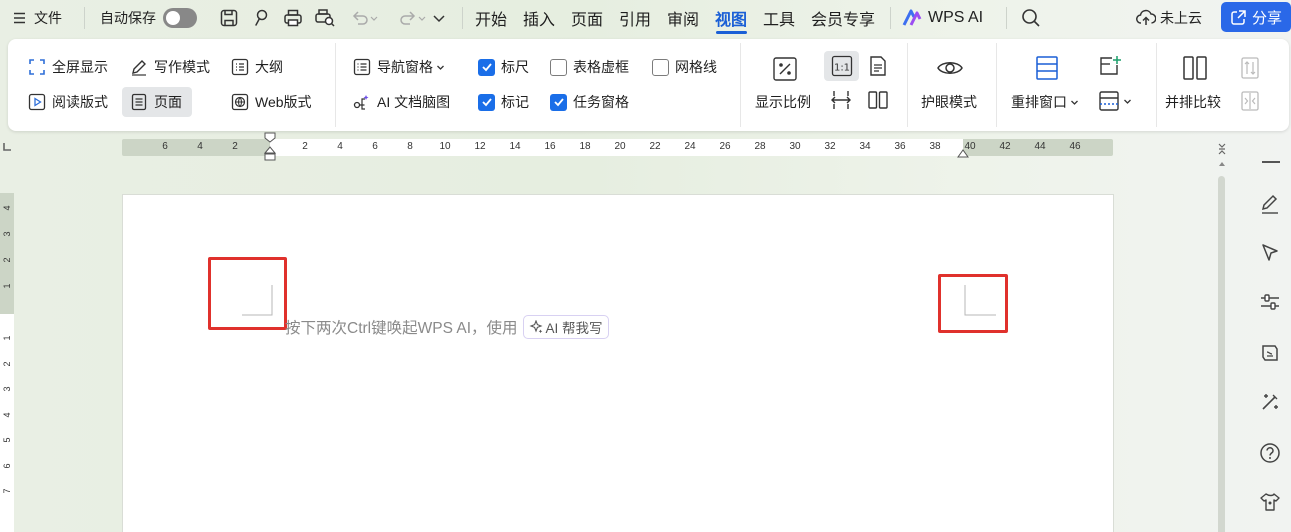 This screenshot has width=1291, height=532. I want to click on ruler-corner-icon, so click(7, 147).